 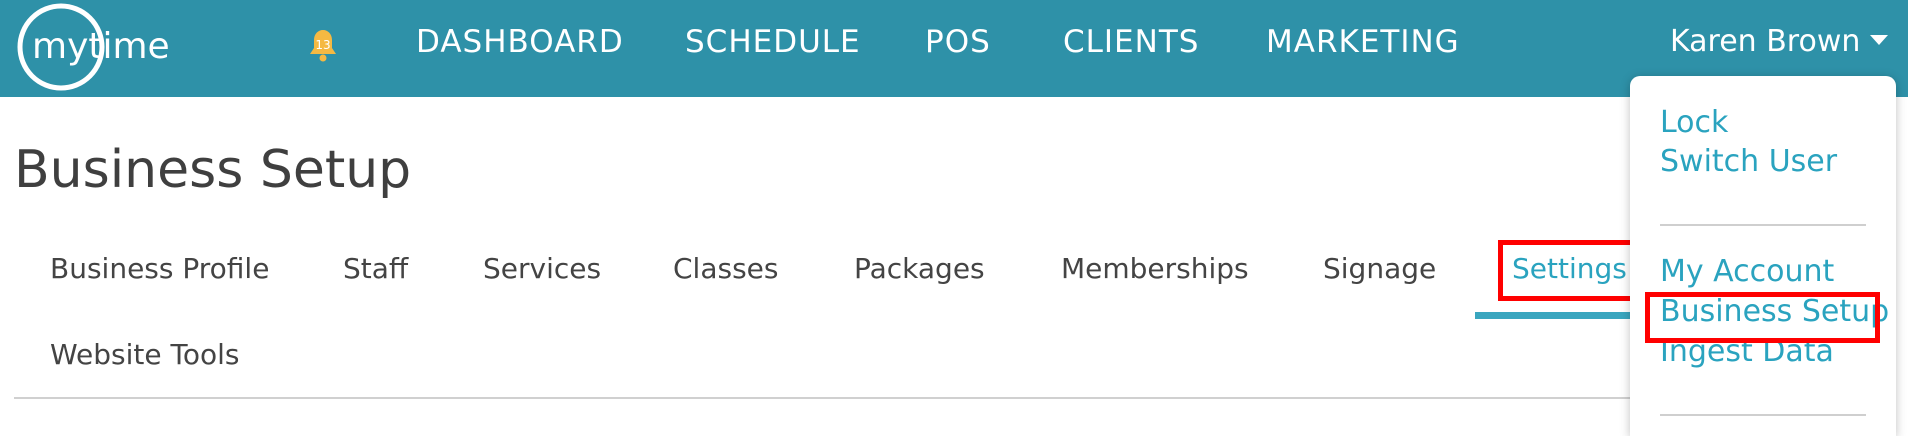 I want to click on user-menu-toggle: Karen Brown, so click(x=1779, y=41).